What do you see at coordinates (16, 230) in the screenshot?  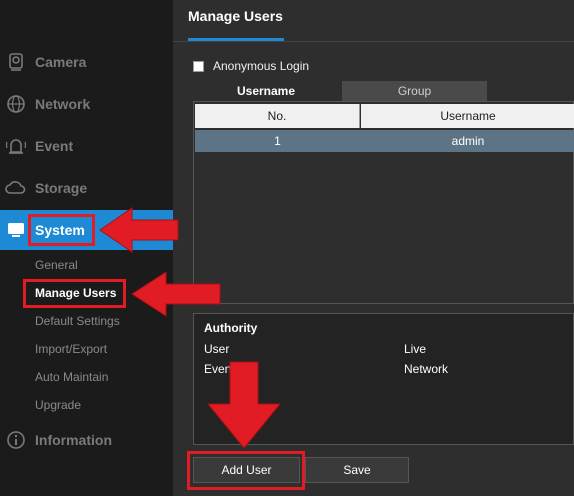 I see `monitor-icon` at bounding box center [16, 230].